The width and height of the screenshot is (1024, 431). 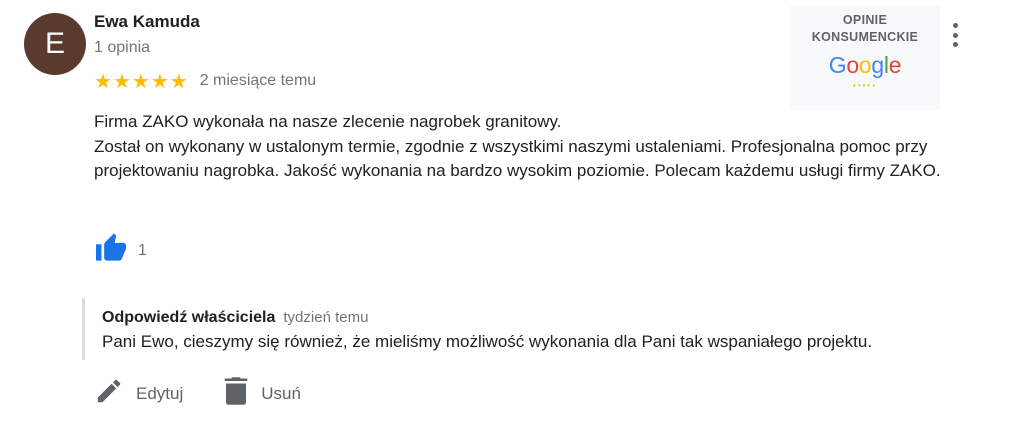 I want to click on reviewer-name: Ewa Kamuda, so click(x=147, y=22).